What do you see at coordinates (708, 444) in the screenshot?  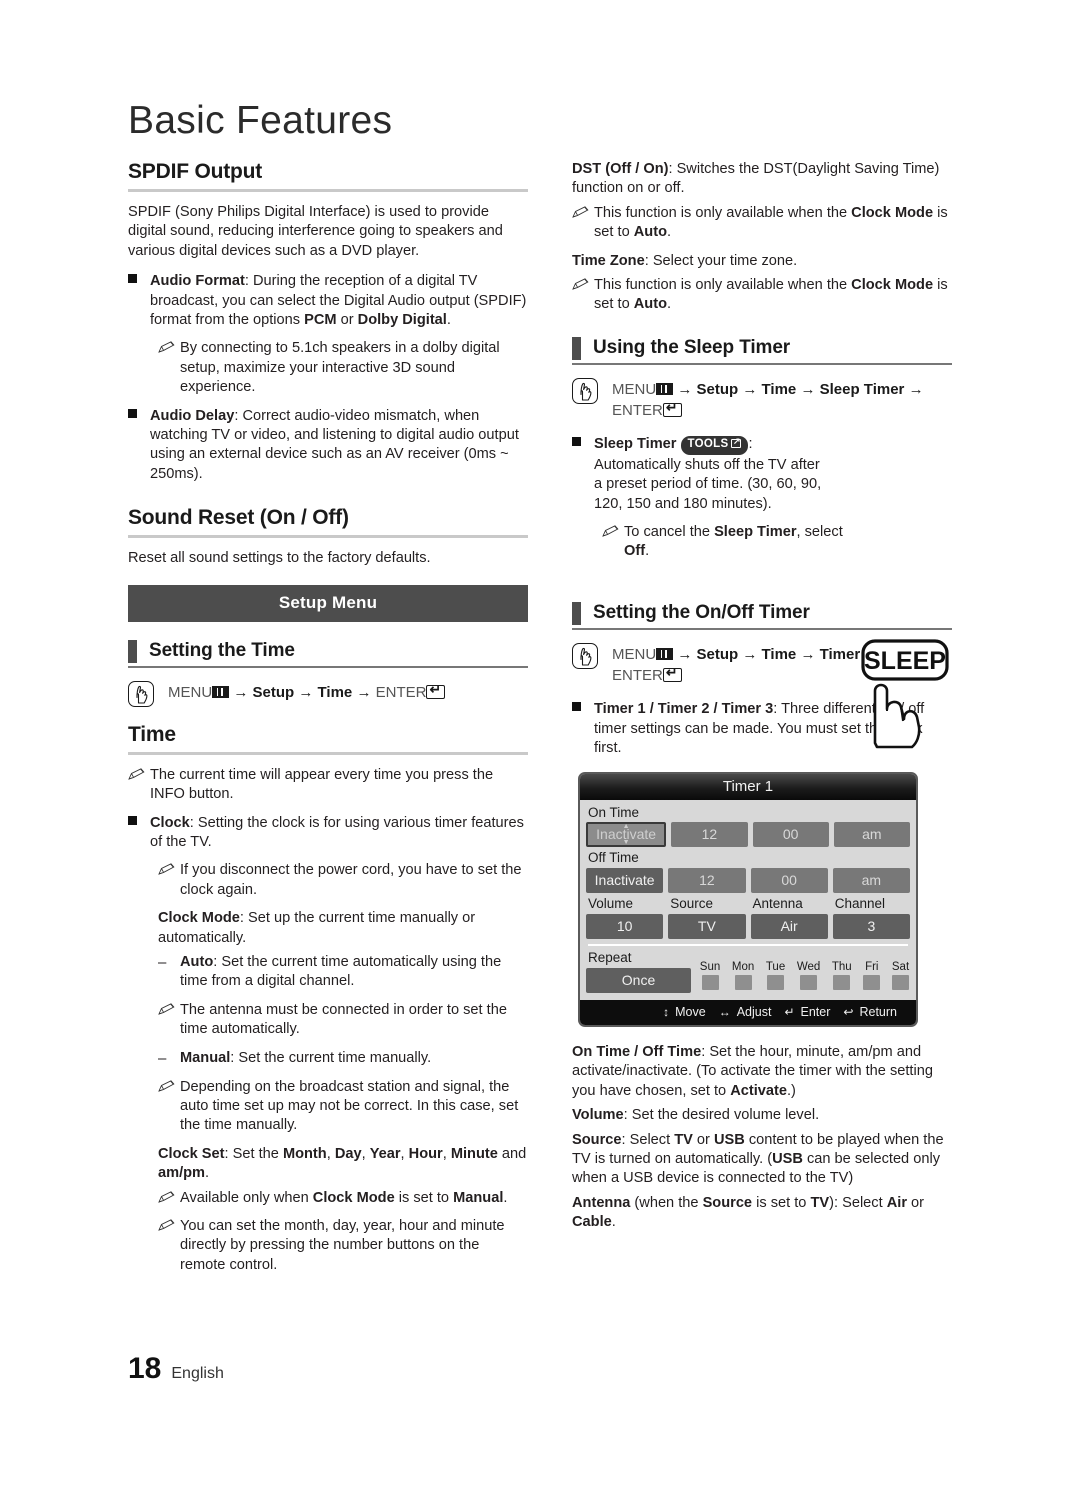 I see `tools-badge-label: TOOLS` at bounding box center [708, 444].